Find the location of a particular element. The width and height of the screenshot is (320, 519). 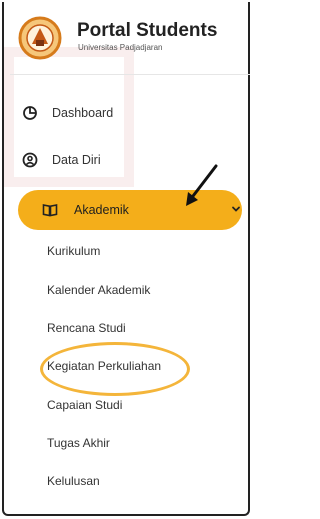

submenu-item-kalender-akademik: Kalender Akademik is located at coordinates (98, 290).